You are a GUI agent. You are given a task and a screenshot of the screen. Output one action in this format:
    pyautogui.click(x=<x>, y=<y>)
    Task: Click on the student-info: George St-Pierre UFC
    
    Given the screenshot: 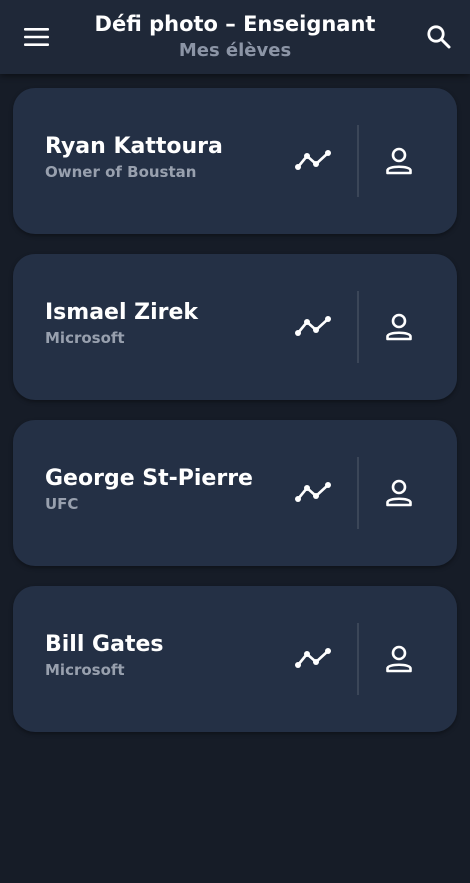 What is the action you would take?
    pyautogui.click(x=149, y=489)
    